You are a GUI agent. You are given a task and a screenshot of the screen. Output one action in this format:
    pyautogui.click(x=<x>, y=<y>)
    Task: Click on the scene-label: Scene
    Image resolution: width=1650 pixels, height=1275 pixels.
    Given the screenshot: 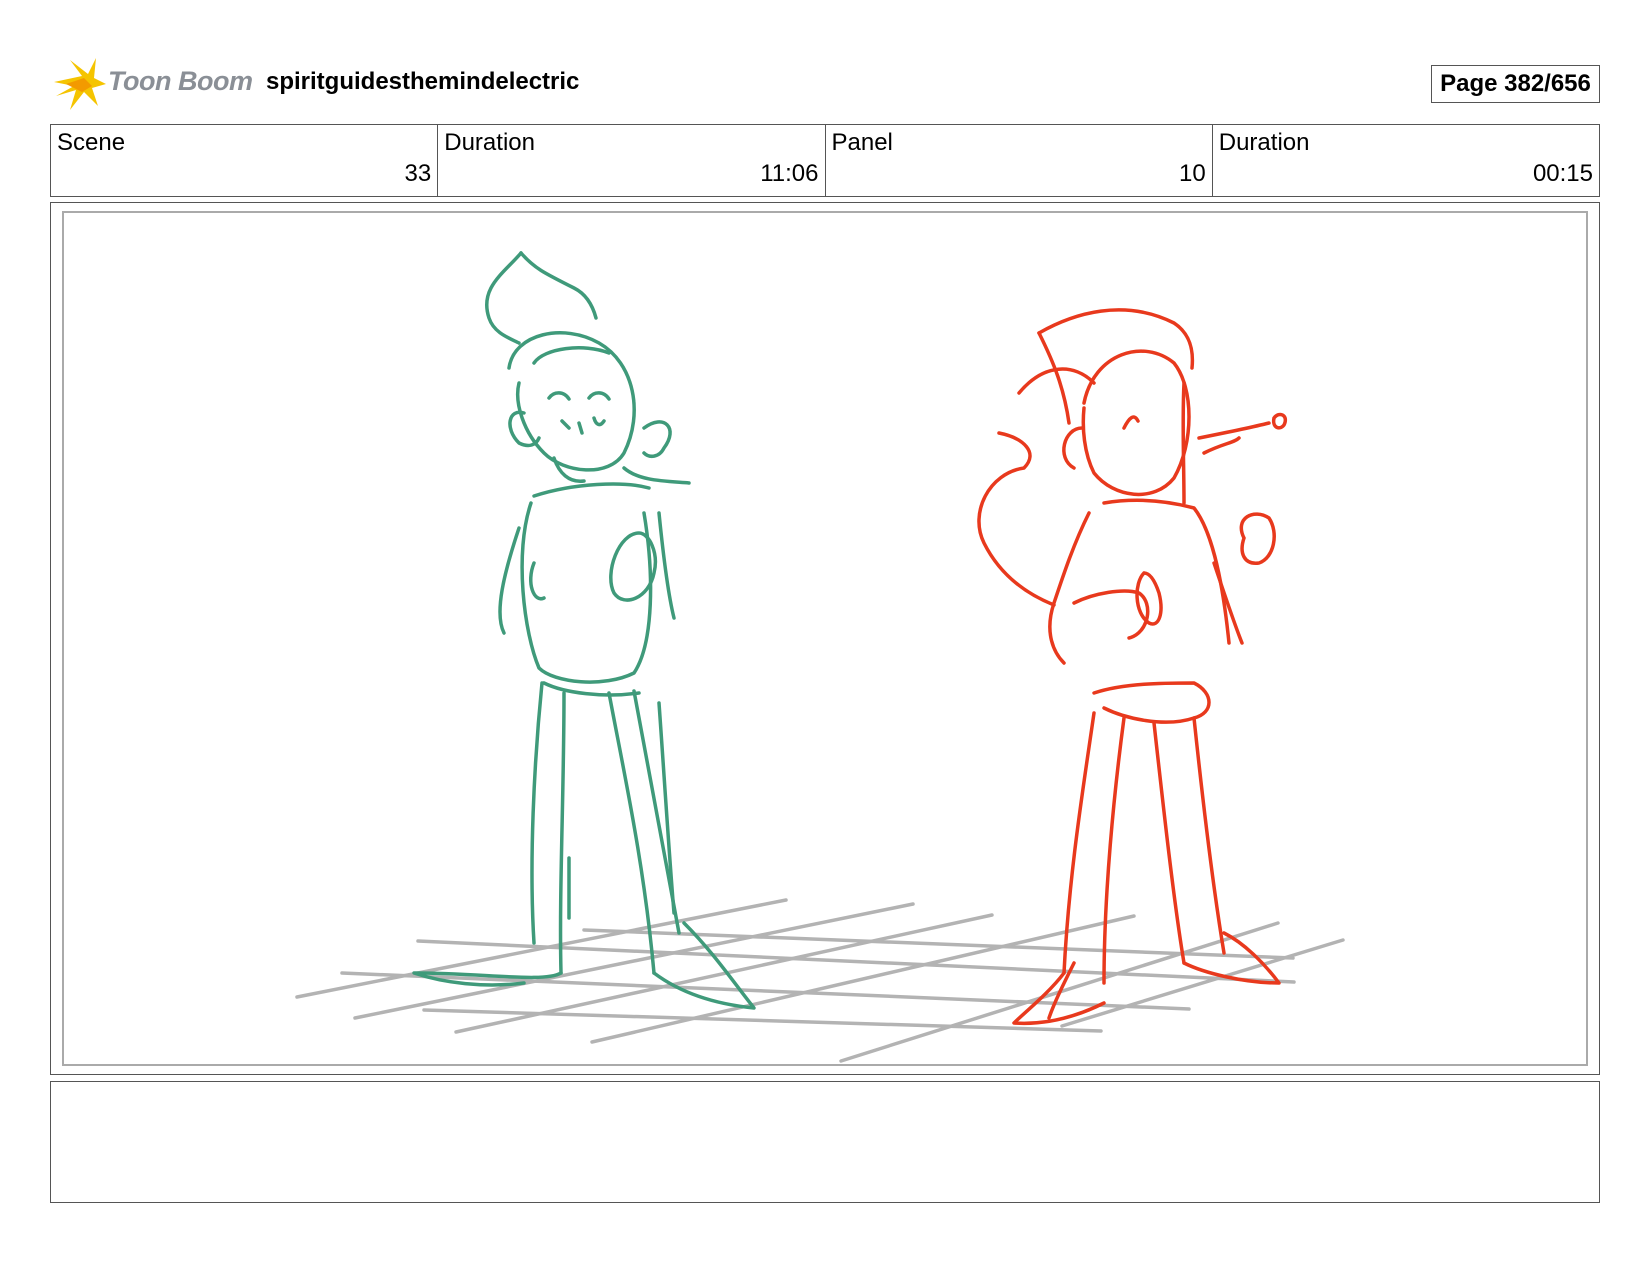 What is the action you would take?
    pyautogui.click(x=91, y=142)
    